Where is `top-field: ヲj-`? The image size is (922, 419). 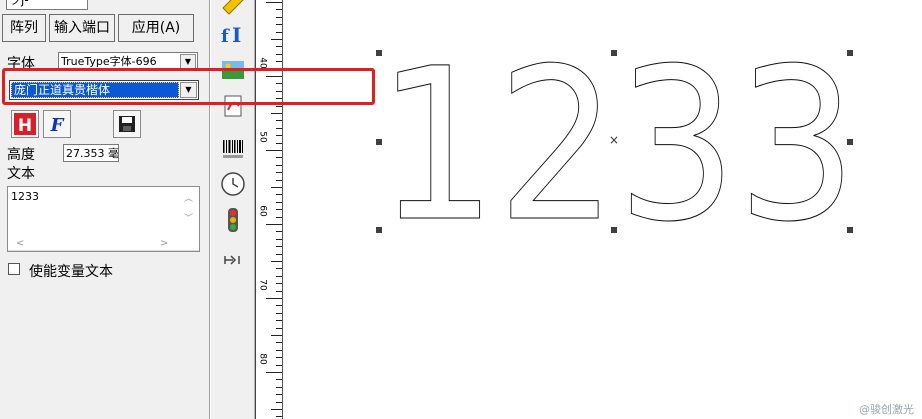 top-field: ヲj- is located at coordinates (47, 5).